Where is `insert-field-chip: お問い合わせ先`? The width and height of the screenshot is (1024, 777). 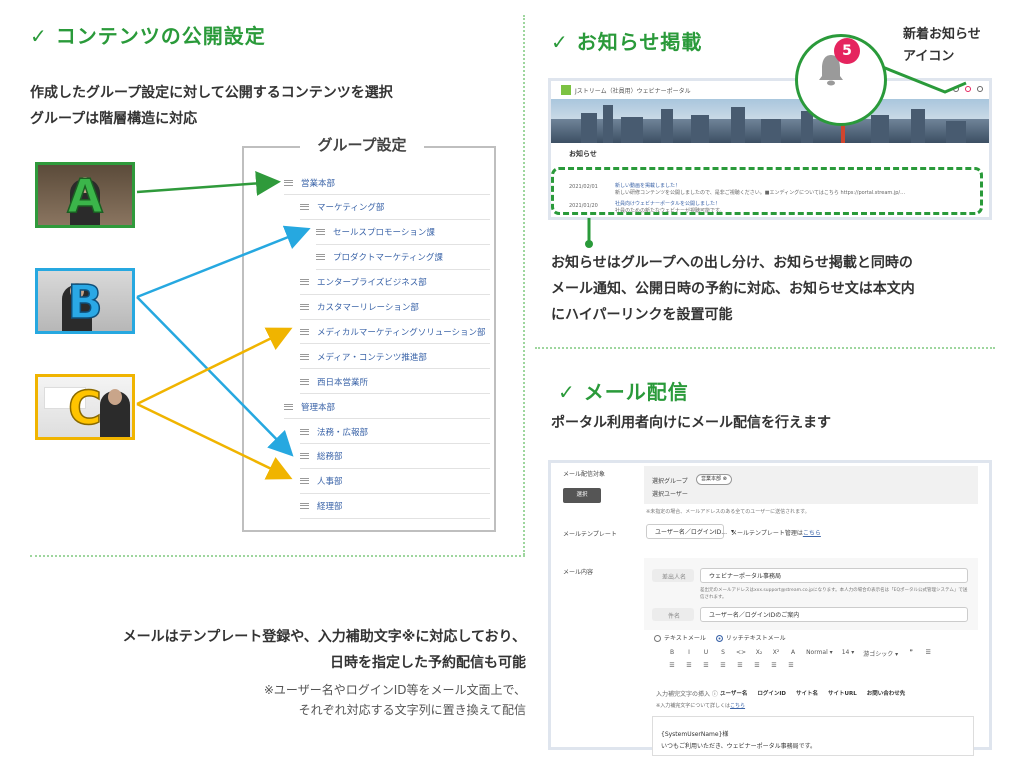
insert-field-chip: お問い合わせ先 is located at coordinates (886, 693).